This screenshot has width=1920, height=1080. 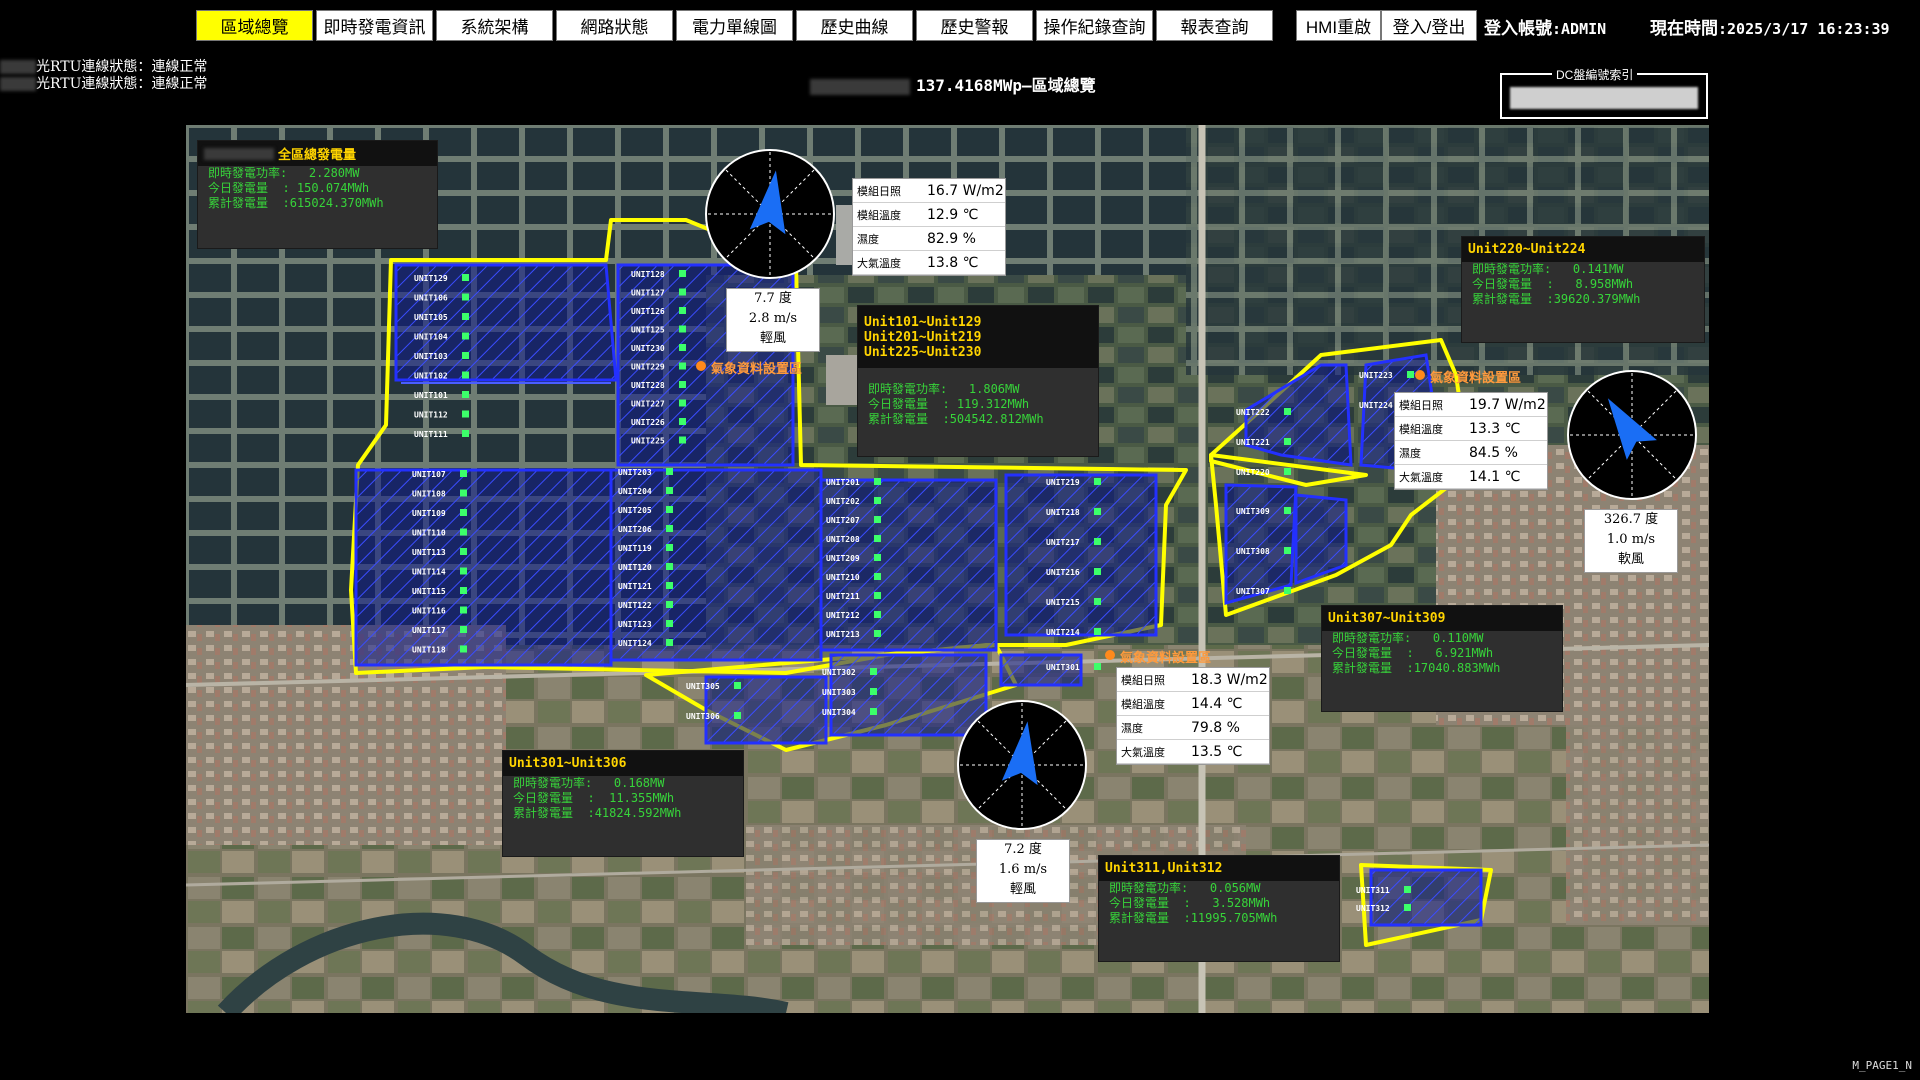 What do you see at coordinates (1063, 542) in the screenshot?
I see `unit-label-unit217: UNIT217` at bounding box center [1063, 542].